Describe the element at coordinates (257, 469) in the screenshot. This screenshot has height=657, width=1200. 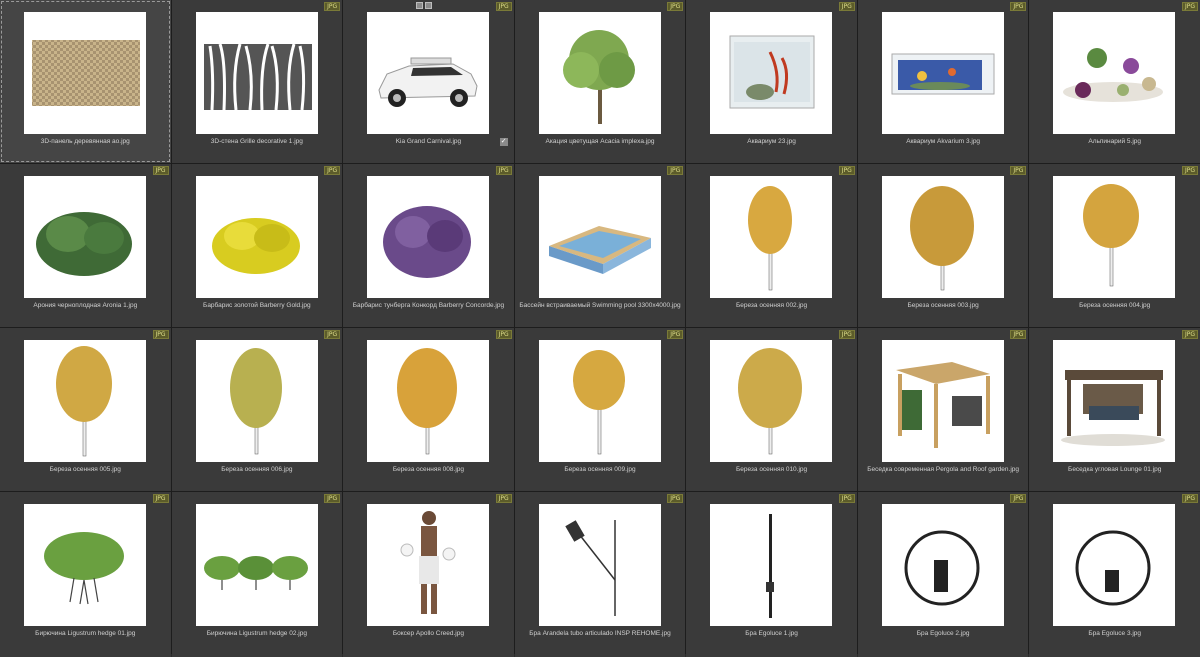
I see `file-name: Береза осенняя 006.jpg` at that location.